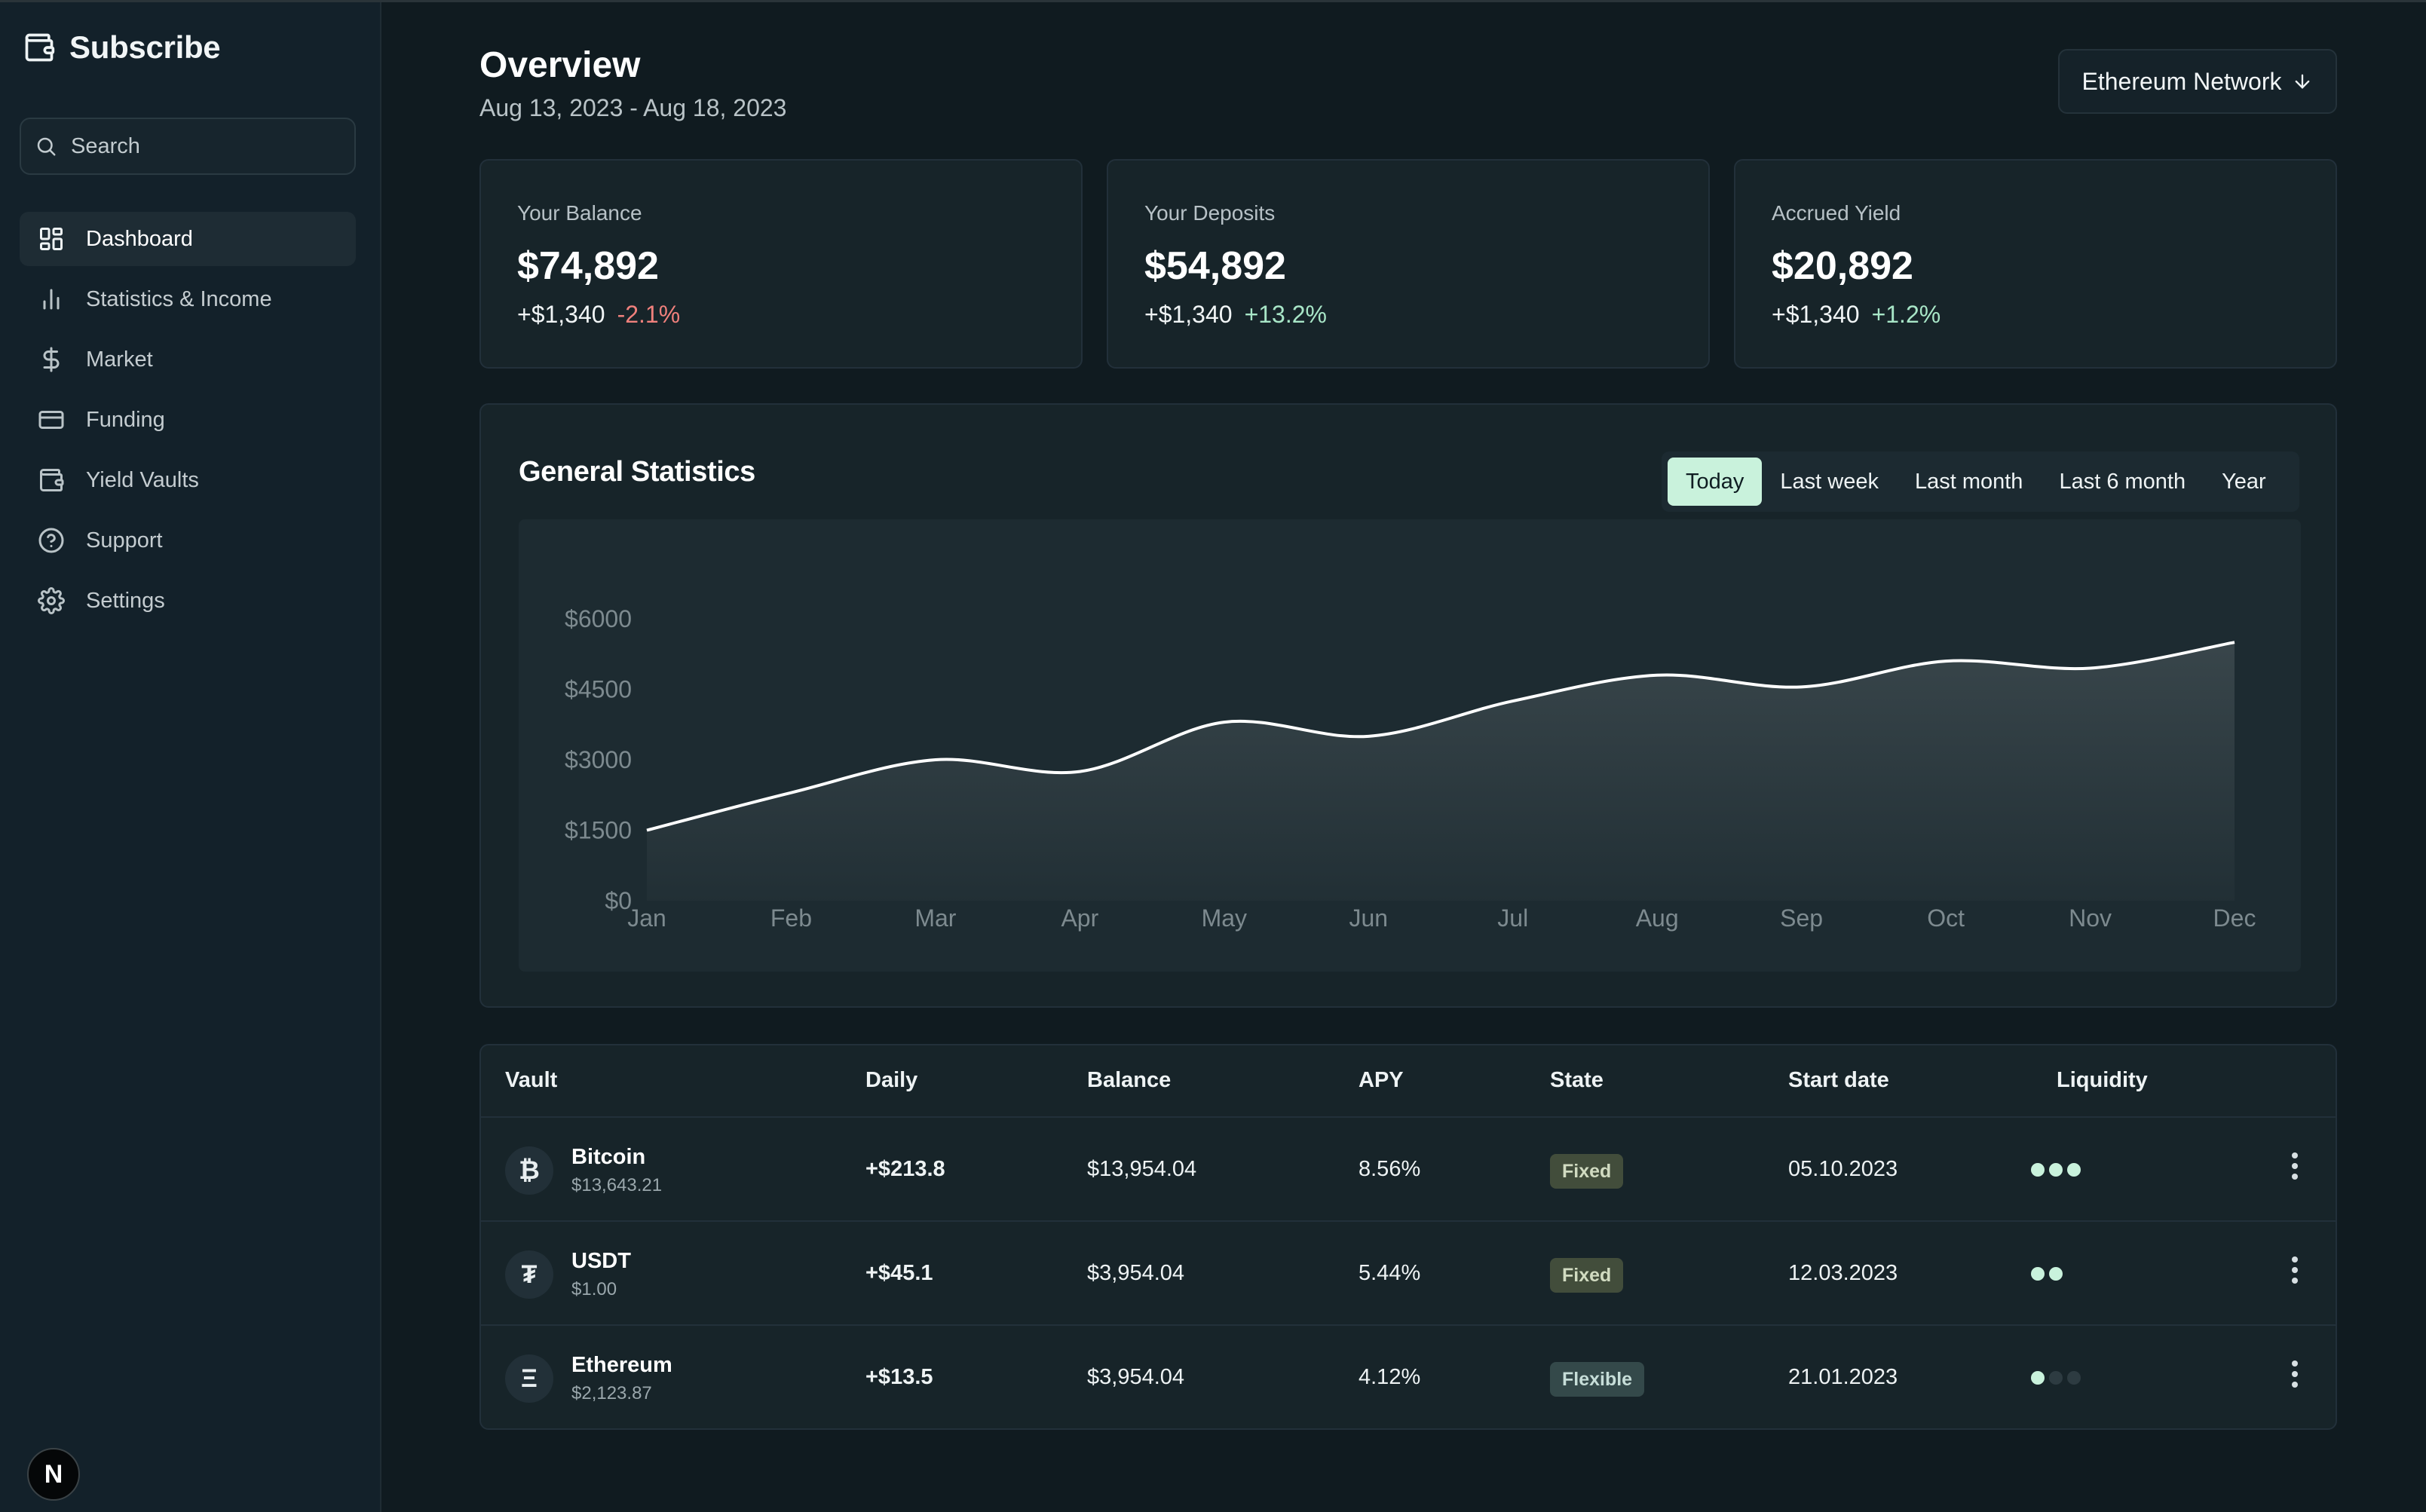  Describe the element at coordinates (633, 108) in the screenshot. I see `date-range: Aug 13, 2023 - Aug 18, 2023` at that location.